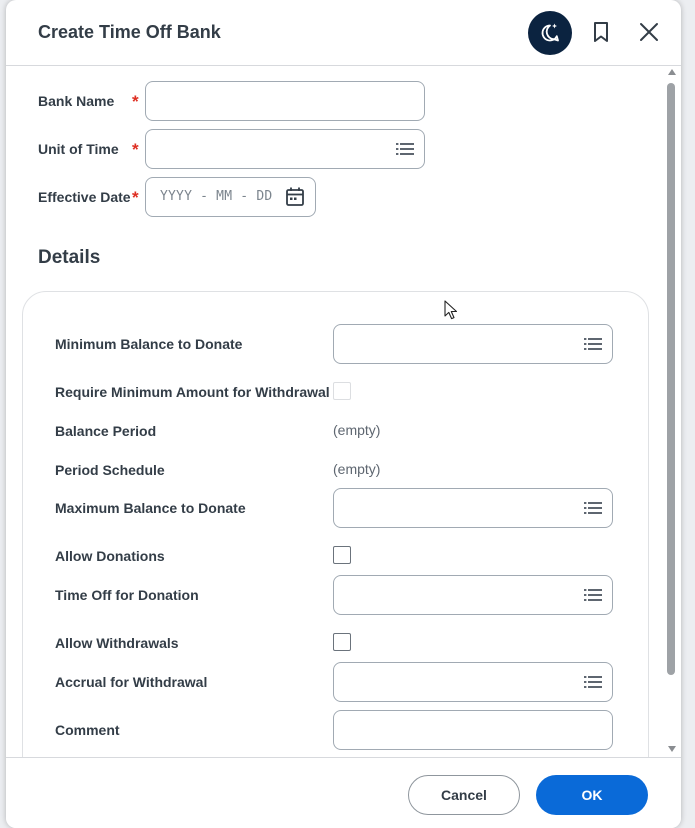  Describe the element at coordinates (150, 508) in the screenshot. I see `maximum-balance-label: Maximum Balance to Donate` at that location.